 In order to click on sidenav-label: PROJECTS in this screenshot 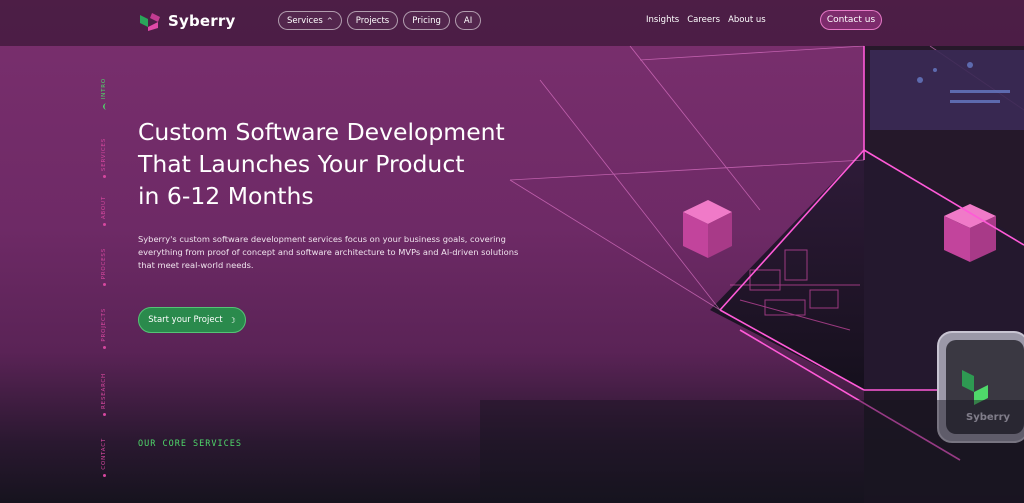, I will do `click(104, 325)`.